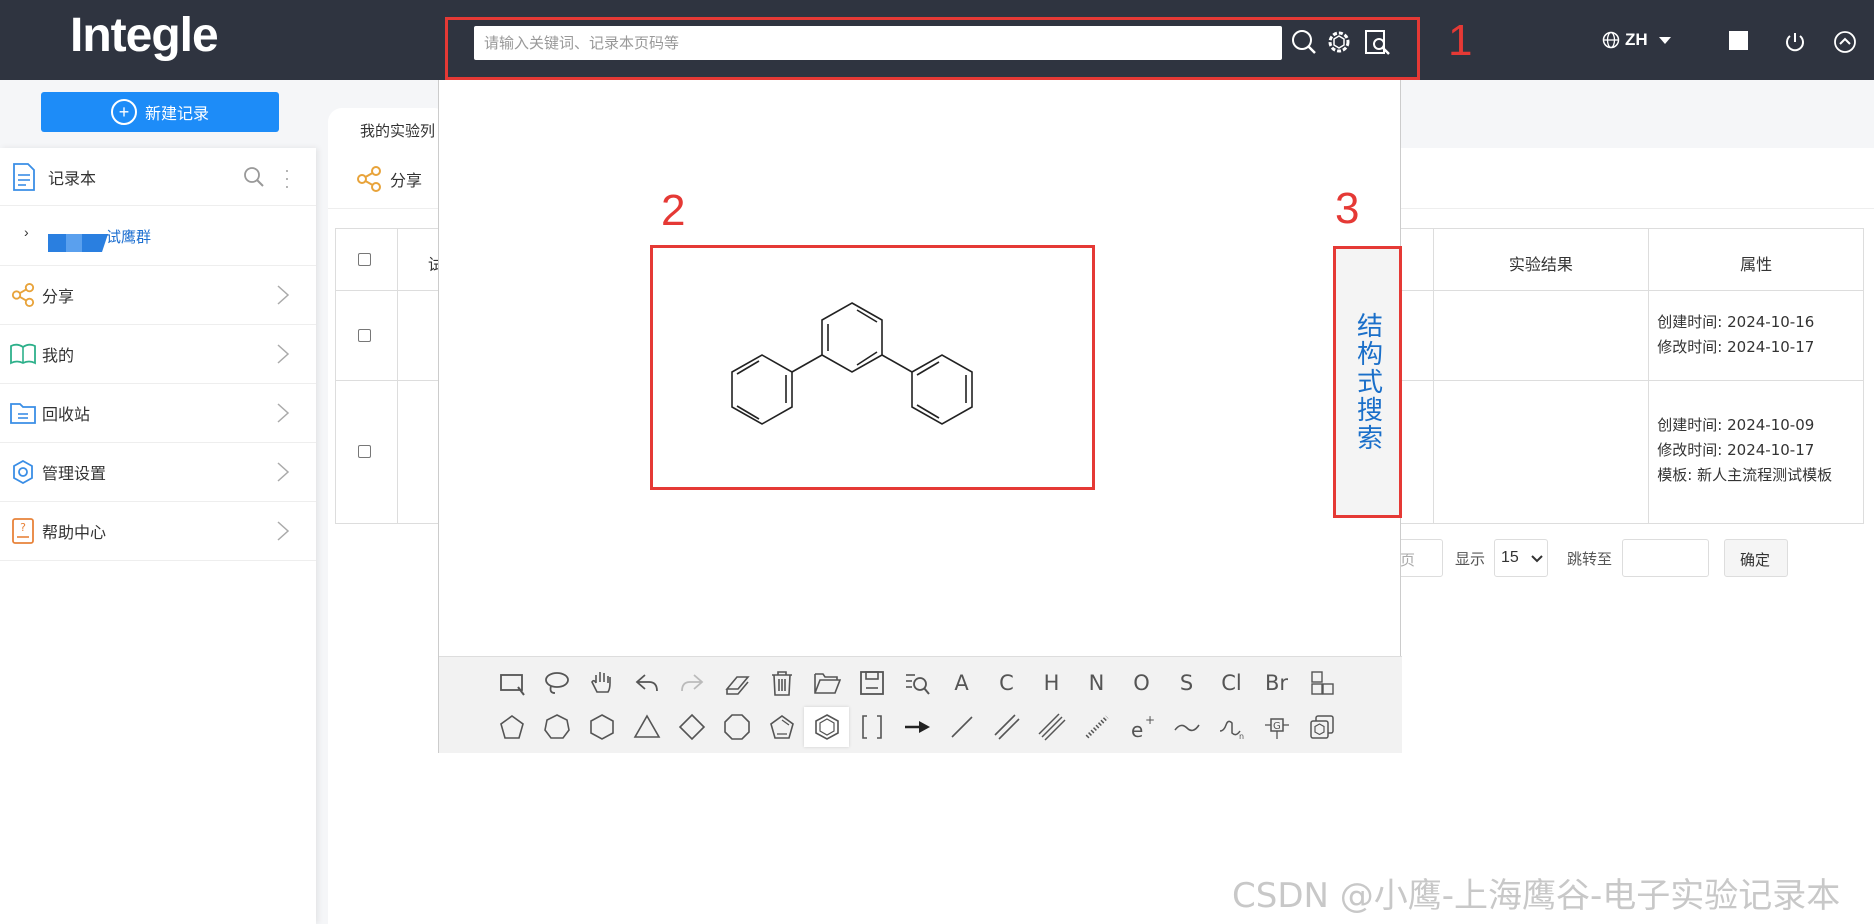  I want to click on save-icon, so click(871, 683).